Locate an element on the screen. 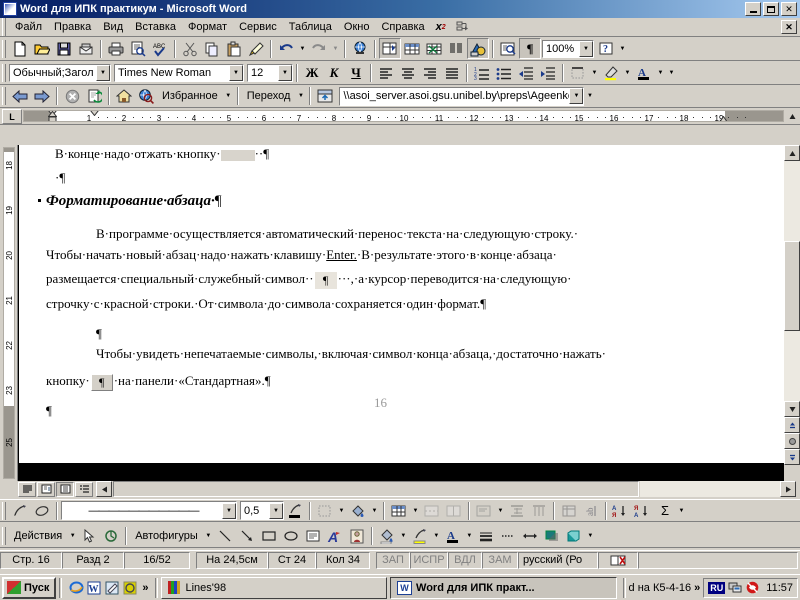  spelling-check-button: ABC is located at coordinates (160, 48).